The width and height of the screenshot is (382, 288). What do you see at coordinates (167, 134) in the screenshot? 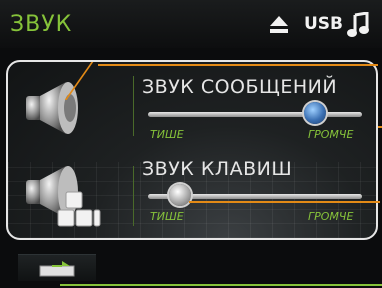
I see `message-volume-min-label: ТИШЕ` at bounding box center [167, 134].